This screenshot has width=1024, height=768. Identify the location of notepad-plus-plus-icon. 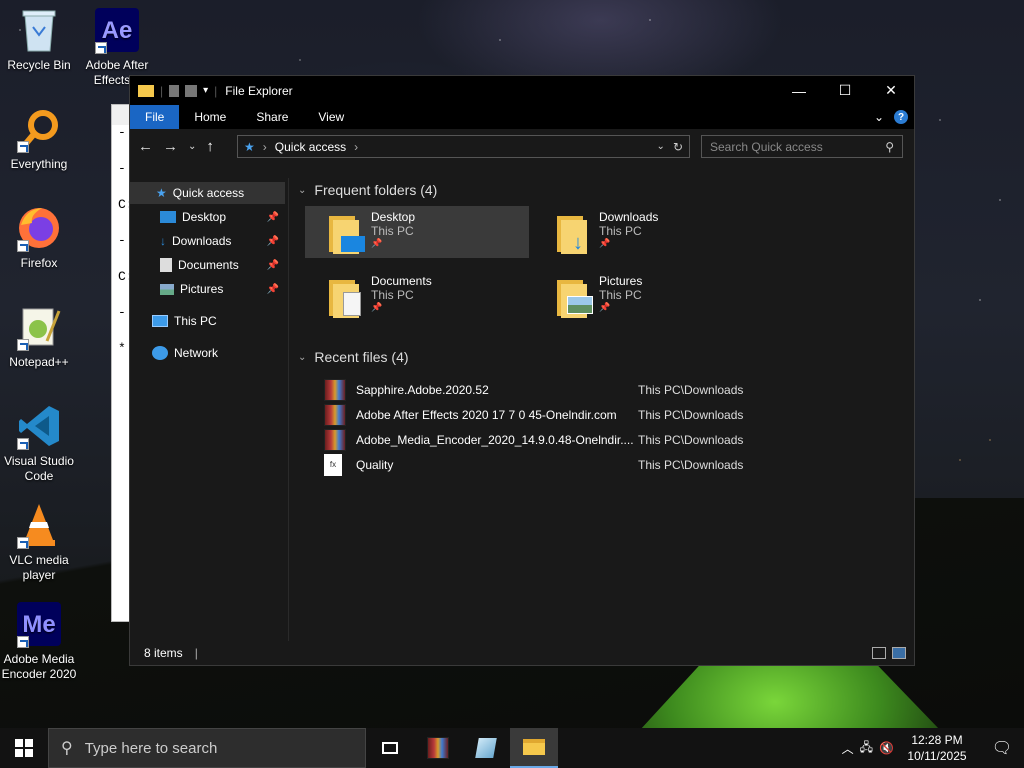
(39, 327).